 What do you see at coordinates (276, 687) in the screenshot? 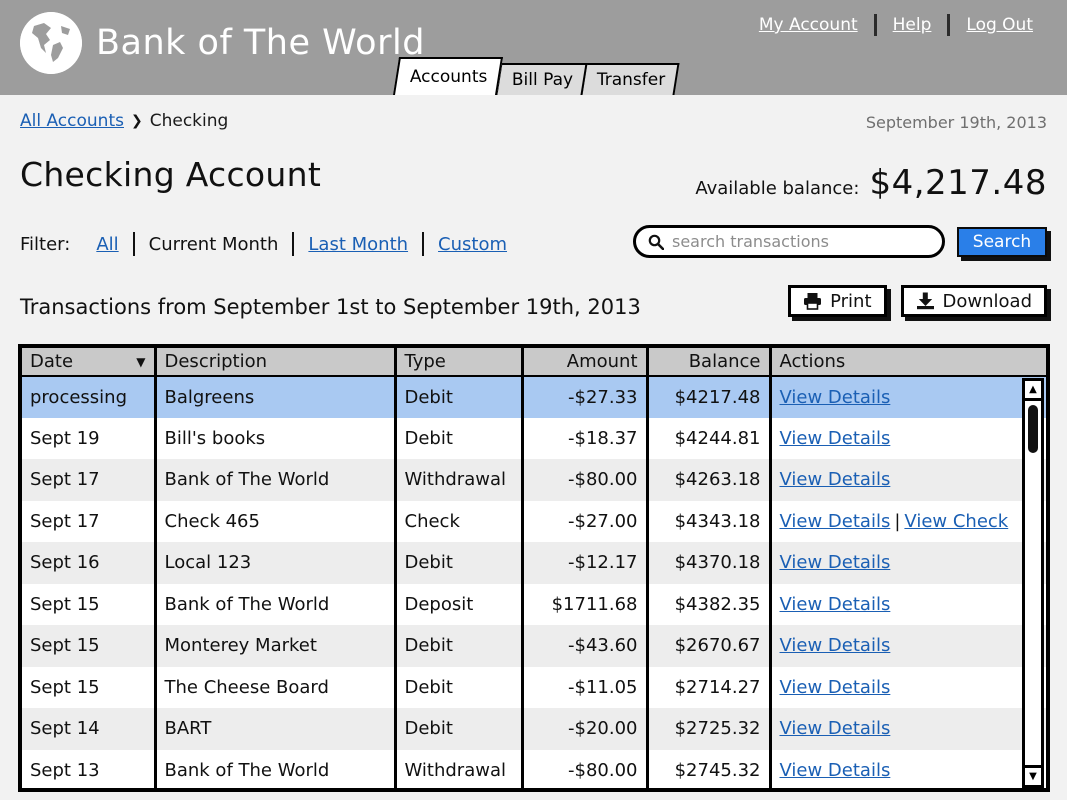
I see `cell-description: The Cheese Board` at bounding box center [276, 687].